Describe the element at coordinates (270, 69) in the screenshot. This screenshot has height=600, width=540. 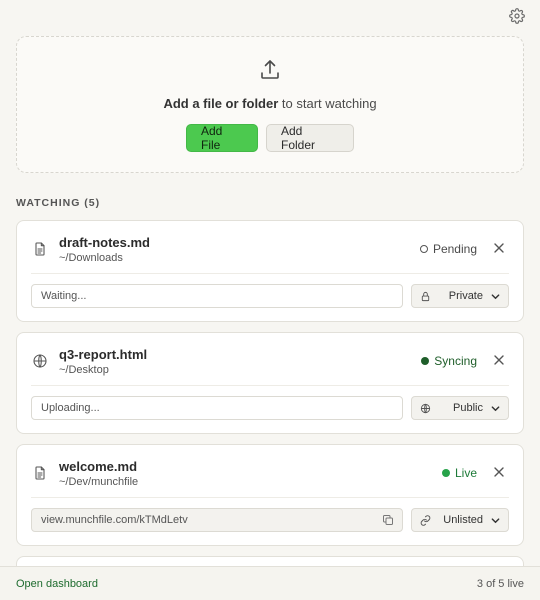
I see `upload-icon` at that location.